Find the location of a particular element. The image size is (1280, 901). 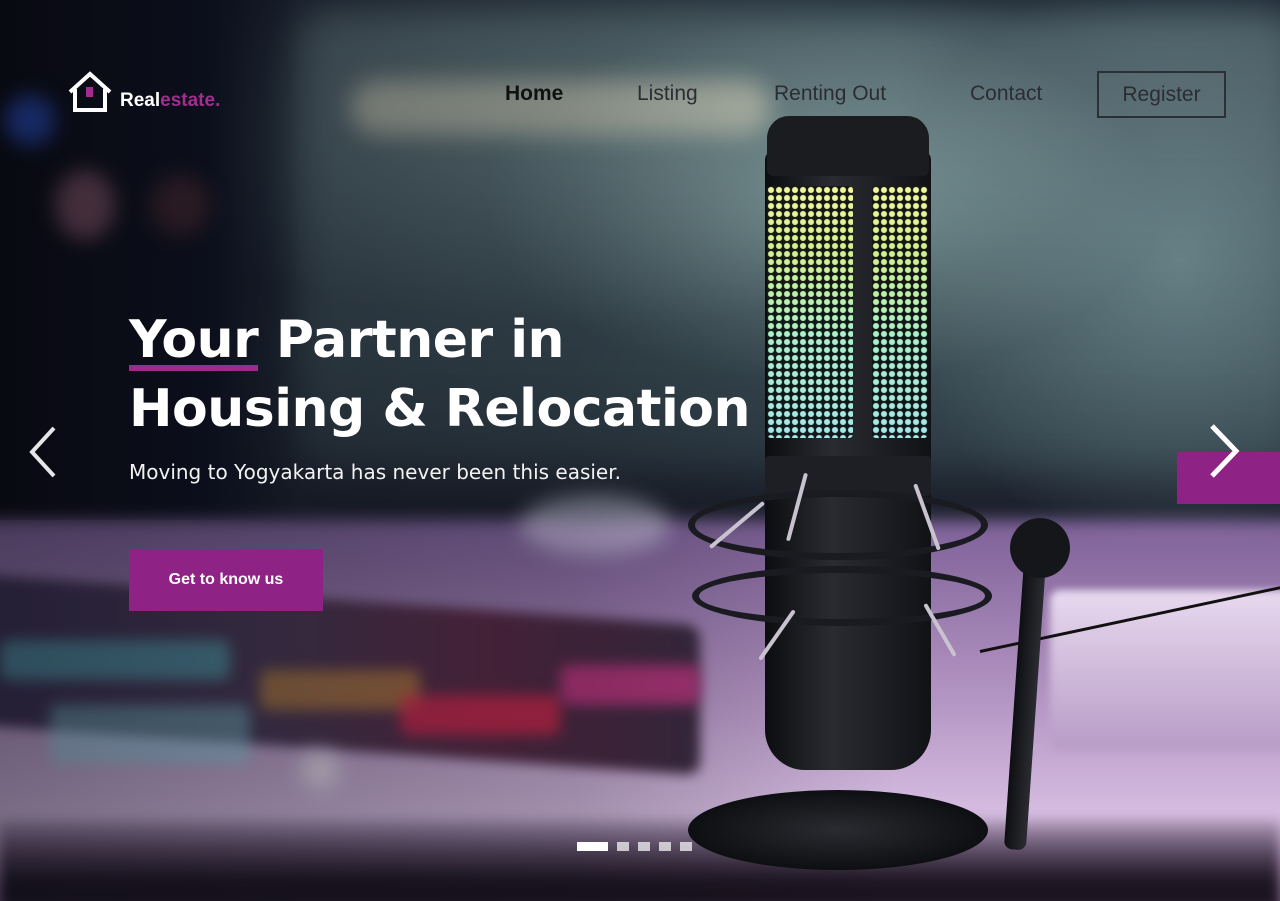

headline-underlined-word: Your is located at coordinates (194, 340).